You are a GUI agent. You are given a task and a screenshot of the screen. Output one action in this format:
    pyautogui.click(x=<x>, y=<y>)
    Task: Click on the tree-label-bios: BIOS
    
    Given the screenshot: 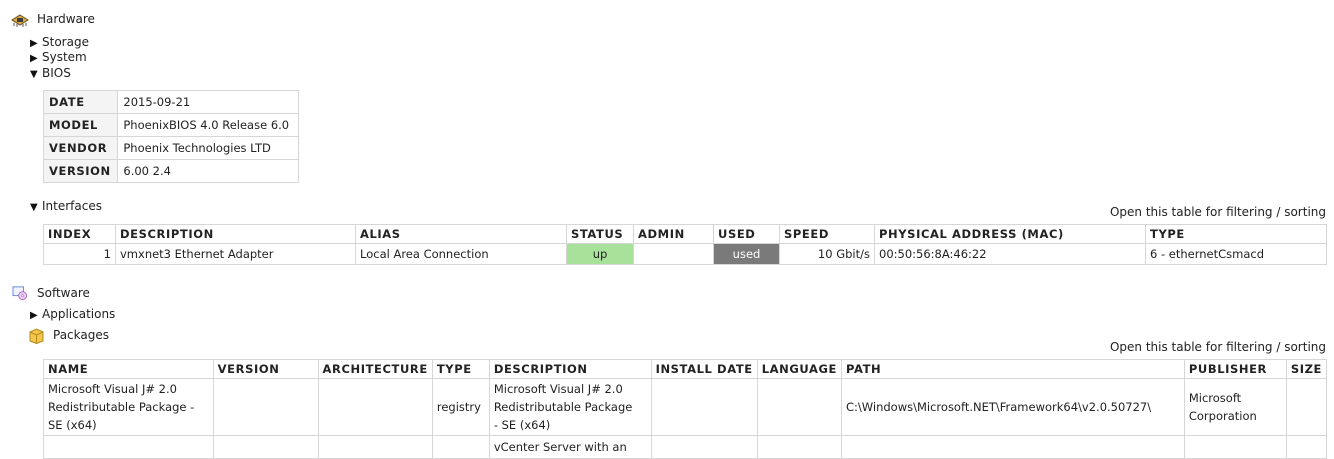 What is the action you would take?
    pyautogui.click(x=56, y=73)
    